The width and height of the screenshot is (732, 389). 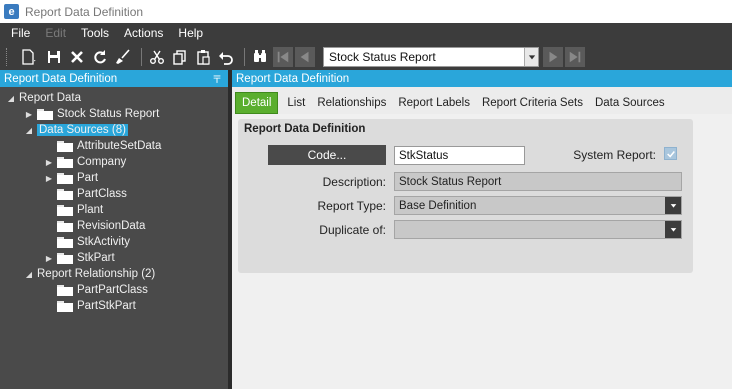 What do you see at coordinates (104, 242) in the screenshot?
I see `tree-node-label: StkActivity` at bounding box center [104, 242].